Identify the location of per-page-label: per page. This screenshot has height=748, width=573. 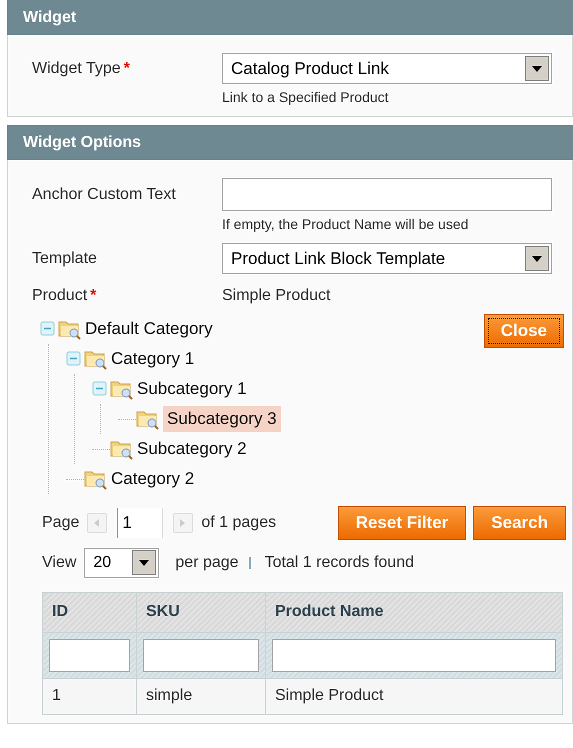
(207, 562).